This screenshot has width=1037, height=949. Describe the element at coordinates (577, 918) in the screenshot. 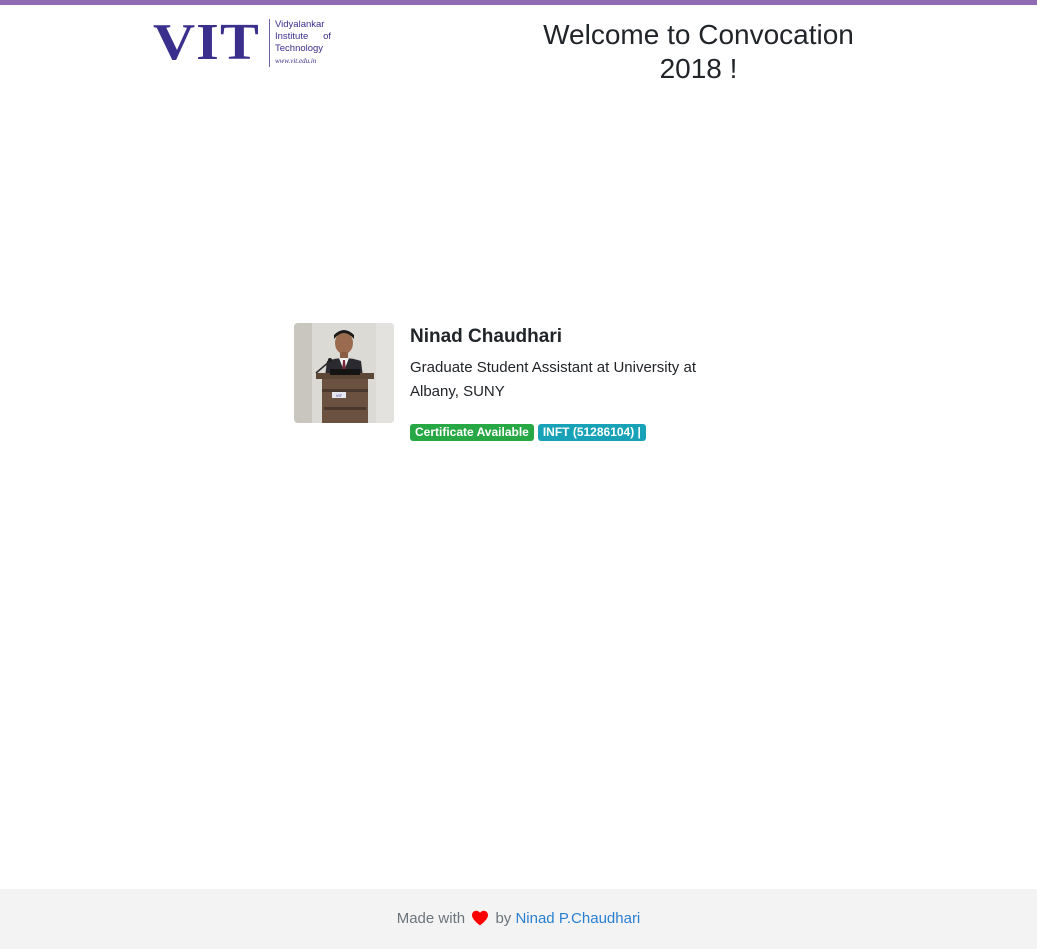

I see `author-link: Ninad P.Chaudhari` at that location.